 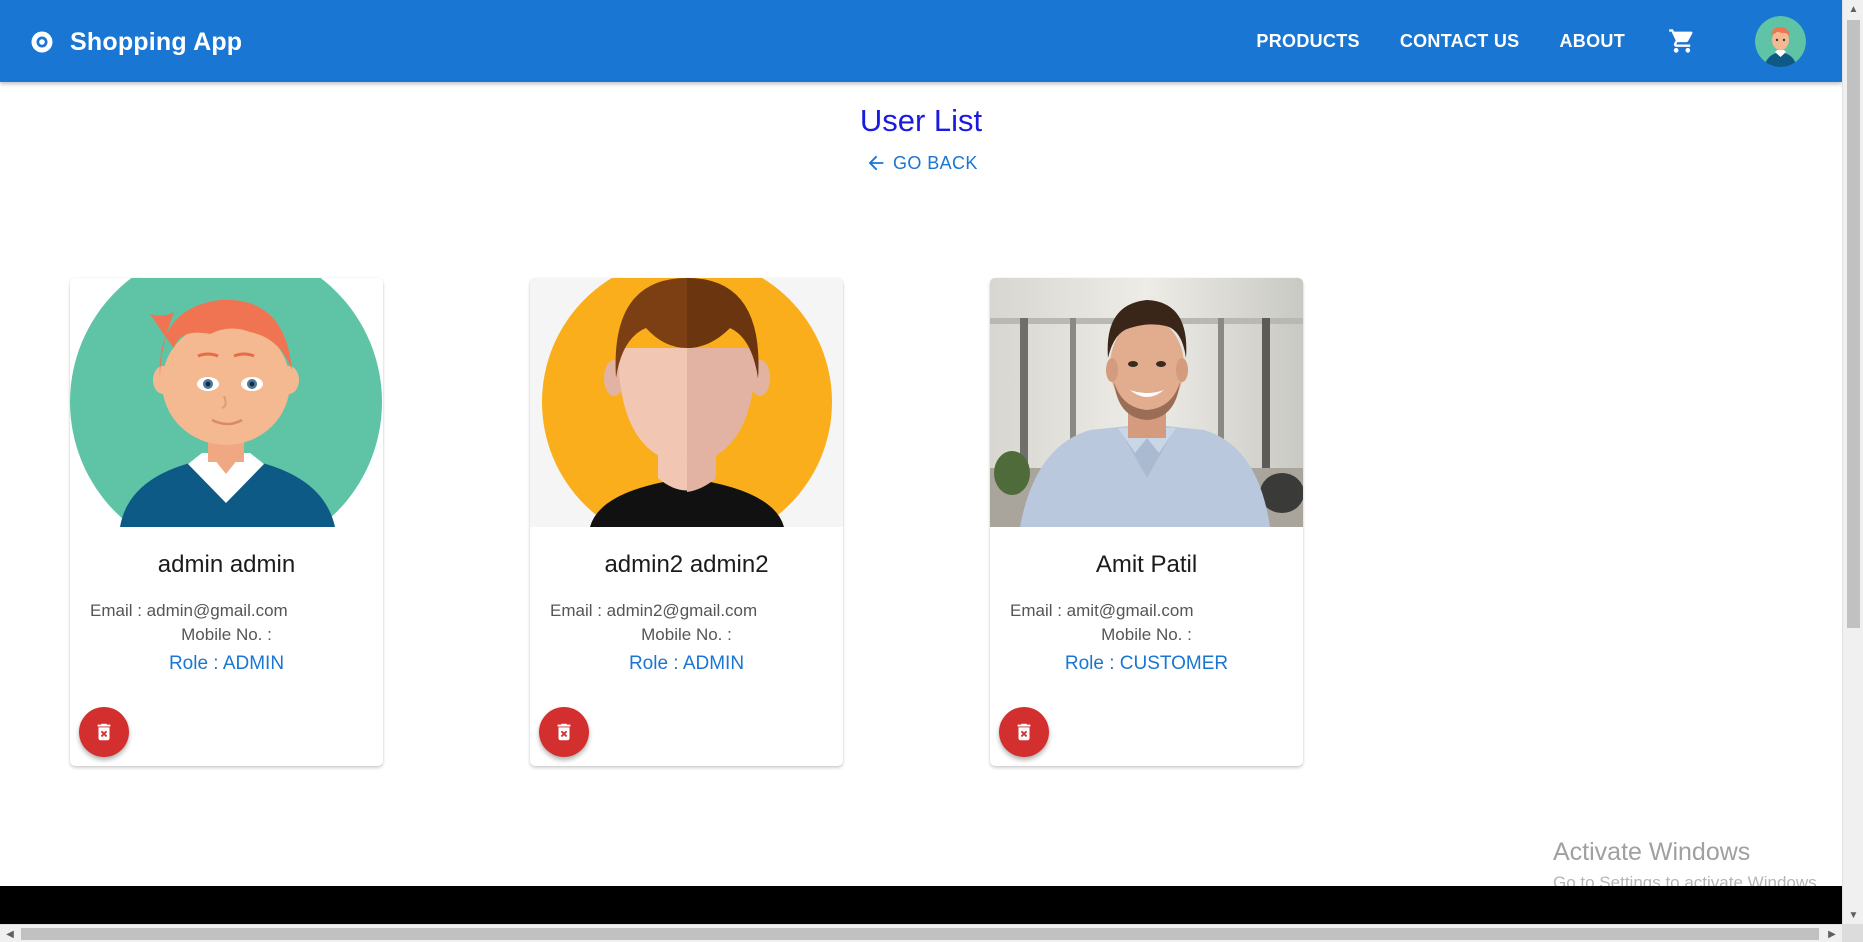 What do you see at coordinates (921, 41) in the screenshot?
I see `app-bar: Shopping App PRODUCTS CONTACT US ABOUT` at bounding box center [921, 41].